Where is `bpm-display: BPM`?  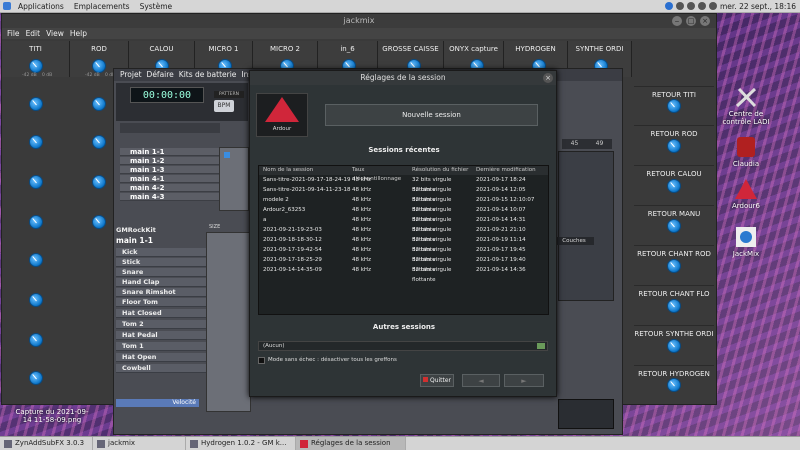
bpm-display: BPM is located at coordinates (224, 106).